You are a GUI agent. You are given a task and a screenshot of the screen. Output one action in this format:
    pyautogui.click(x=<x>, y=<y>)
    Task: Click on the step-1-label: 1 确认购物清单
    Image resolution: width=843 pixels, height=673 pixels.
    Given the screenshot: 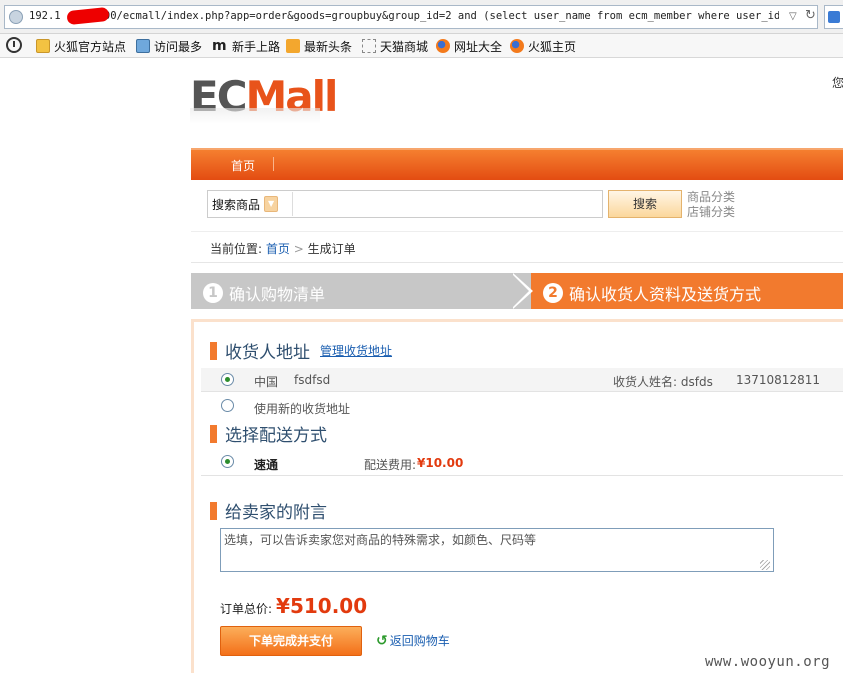 What is the action you would take?
    pyautogui.click(x=264, y=293)
    